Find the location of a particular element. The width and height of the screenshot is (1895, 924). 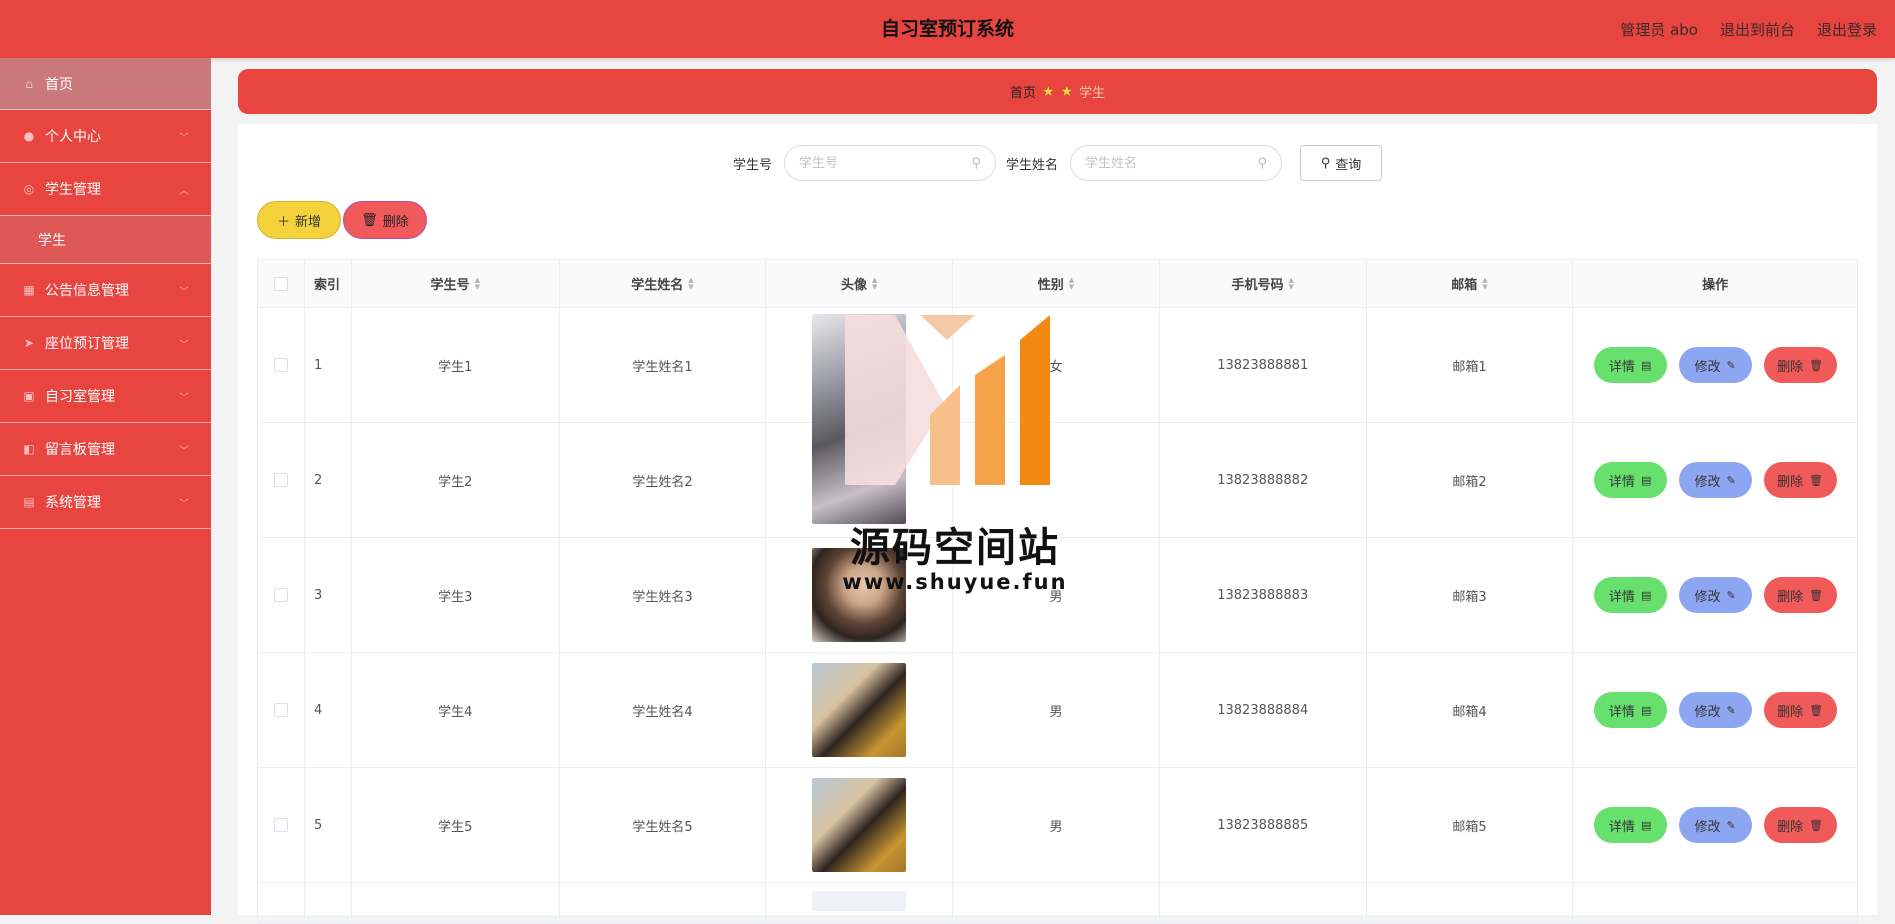

sidebar-item-system-mgmt: ▤ 系统管理 ﹀ is located at coordinates (105, 502).